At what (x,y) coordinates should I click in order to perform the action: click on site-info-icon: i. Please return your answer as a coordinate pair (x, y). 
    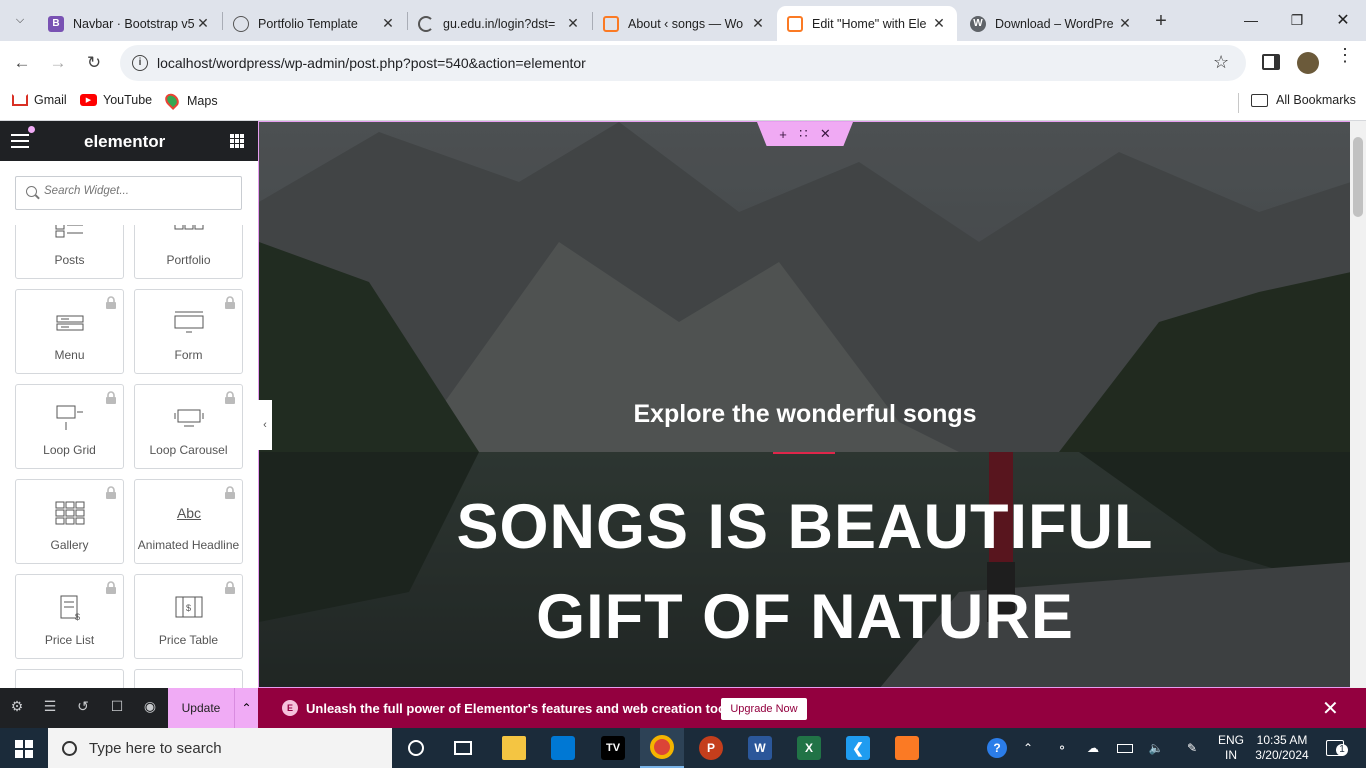
    Looking at the image, I should click on (140, 63).